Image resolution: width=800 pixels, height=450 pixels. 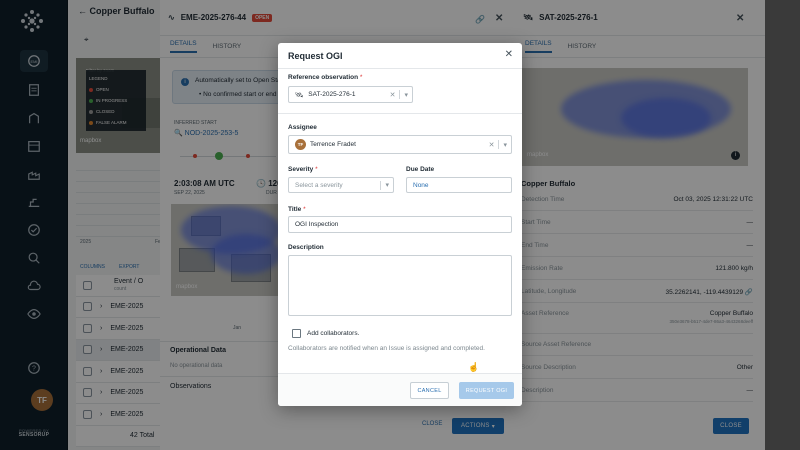 I want to click on cursor-icon: ☝, so click(x=474, y=367).